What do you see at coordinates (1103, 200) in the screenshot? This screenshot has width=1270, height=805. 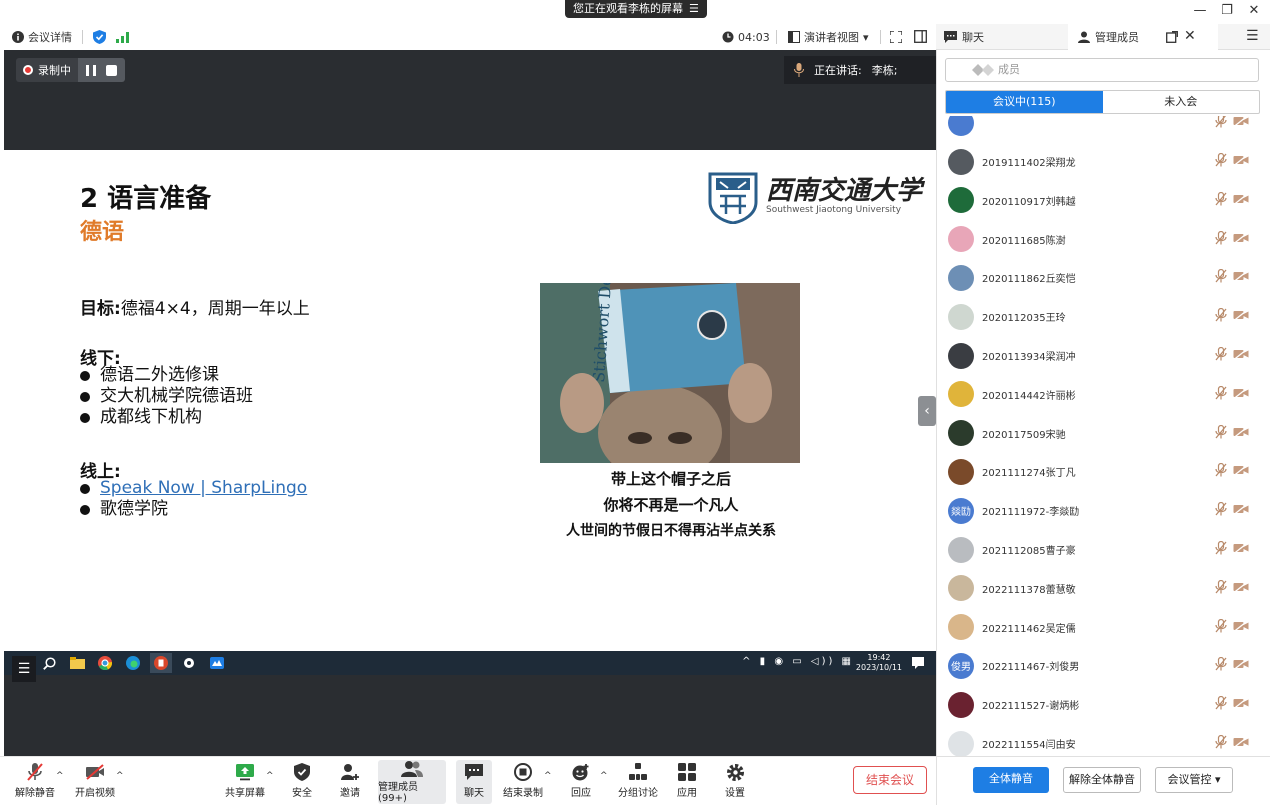 I see `participant-row: 2020110917刘韩越` at bounding box center [1103, 200].